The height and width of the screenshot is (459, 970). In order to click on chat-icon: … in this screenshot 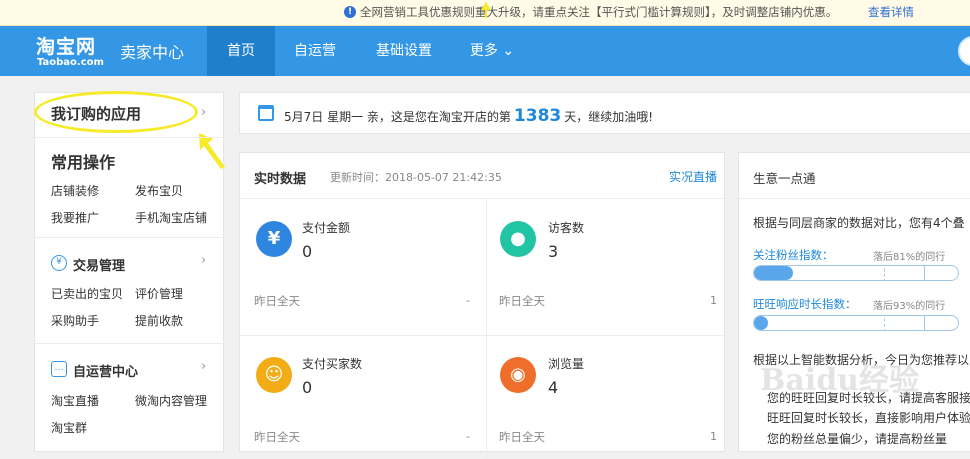, I will do `click(59, 369)`.